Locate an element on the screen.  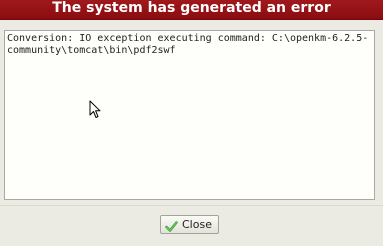
close-button: Close is located at coordinates (189, 224).